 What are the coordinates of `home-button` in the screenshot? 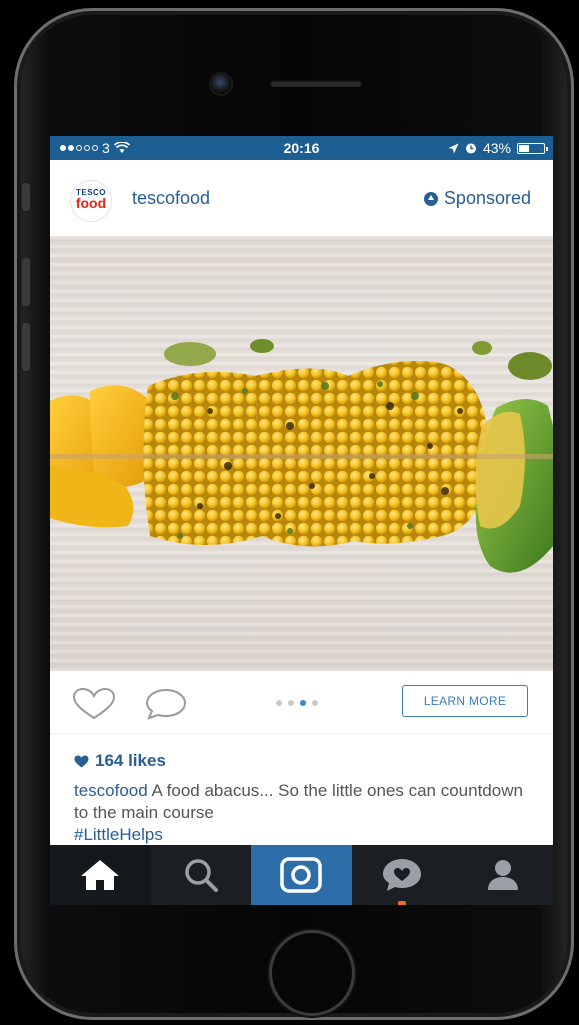 It's located at (312, 973).